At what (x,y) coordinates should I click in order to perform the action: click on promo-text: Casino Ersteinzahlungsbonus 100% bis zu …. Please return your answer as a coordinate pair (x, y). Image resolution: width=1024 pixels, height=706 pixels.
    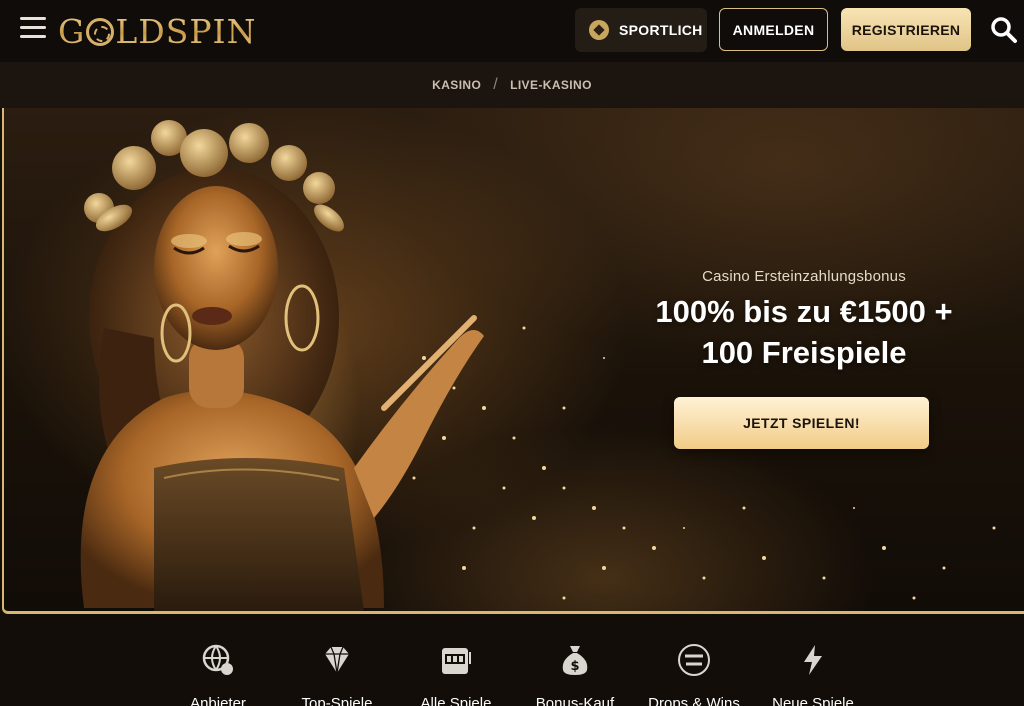
    Looking at the image, I should click on (804, 320).